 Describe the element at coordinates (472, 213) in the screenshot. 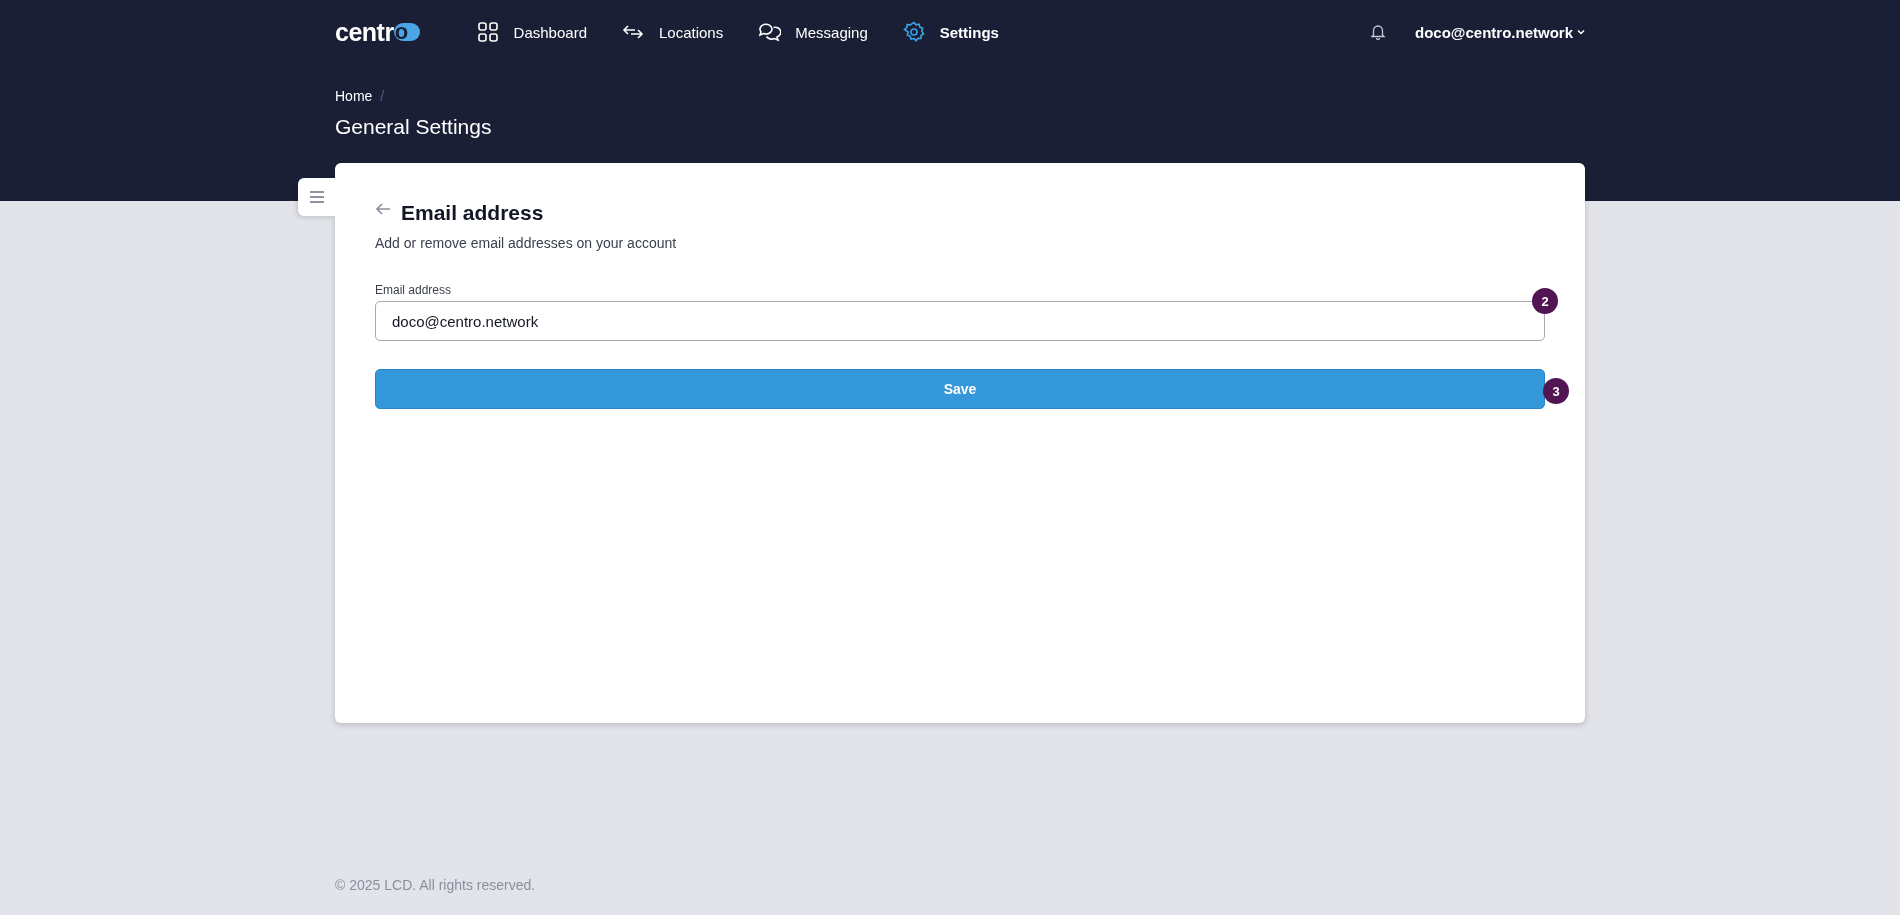

I see `card-title: Email address` at that location.